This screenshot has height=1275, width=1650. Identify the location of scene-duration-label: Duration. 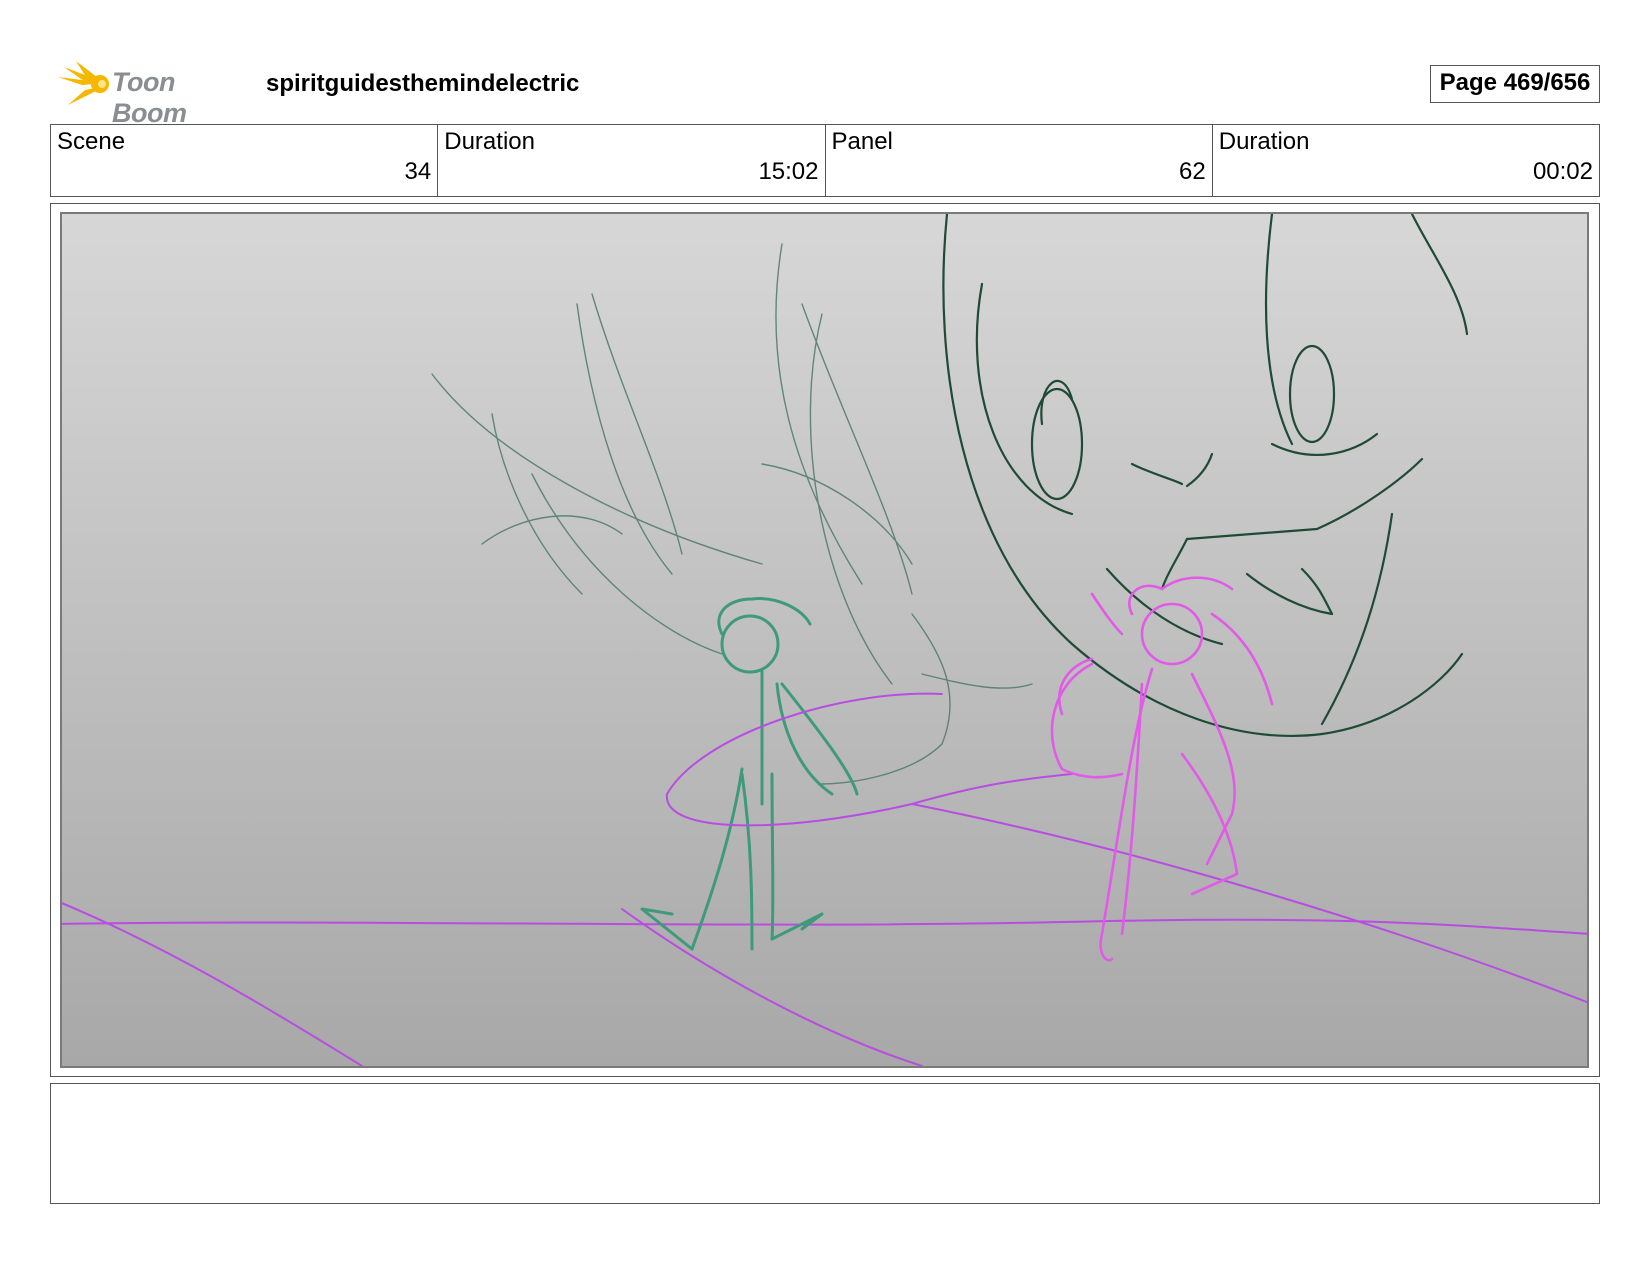
(489, 141).